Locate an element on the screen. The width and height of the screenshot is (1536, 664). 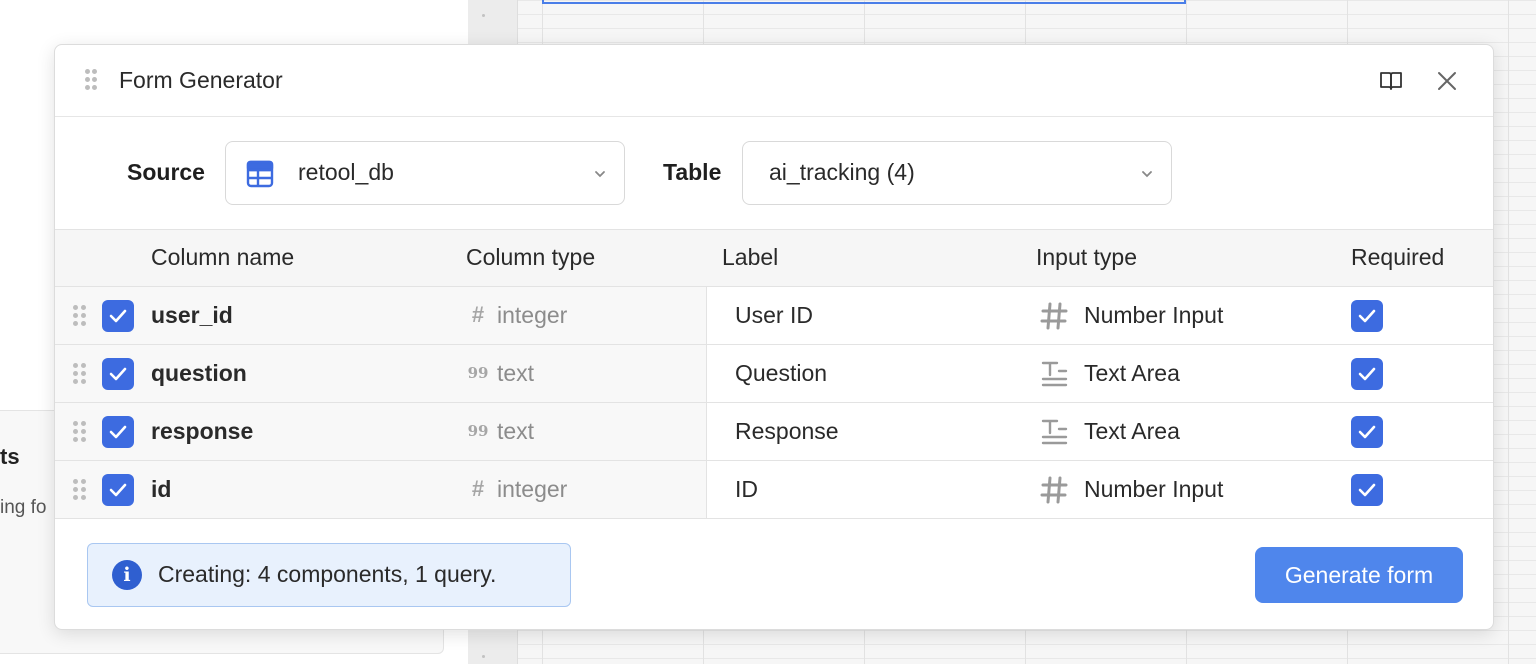
table-row: id # integer ID Number Input is located at coordinates (774, 490).